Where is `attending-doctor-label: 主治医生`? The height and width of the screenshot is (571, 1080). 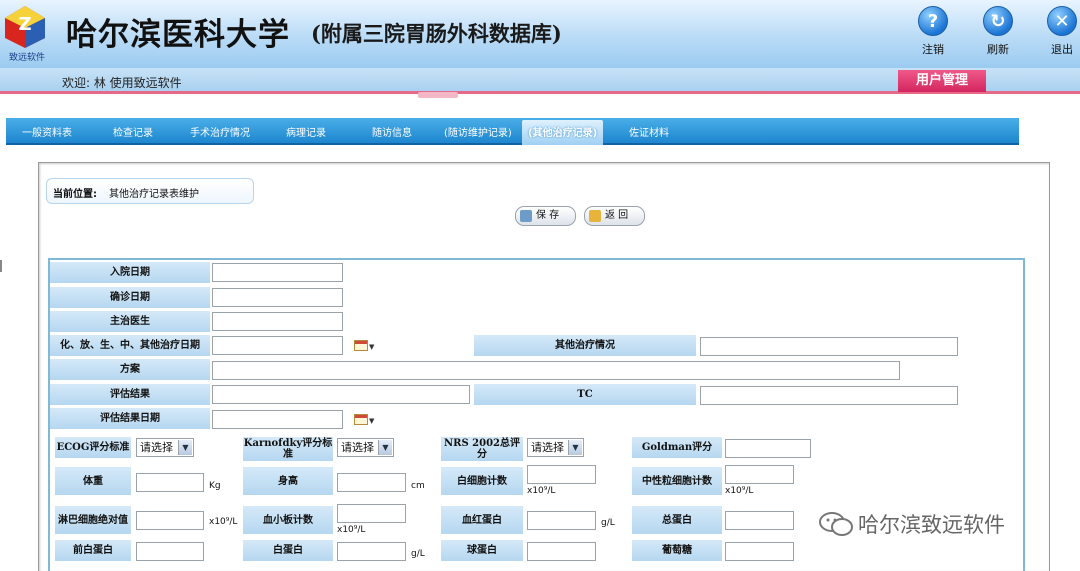 attending-doctor-label: 主治医生 is located at coordinates (130, 321).